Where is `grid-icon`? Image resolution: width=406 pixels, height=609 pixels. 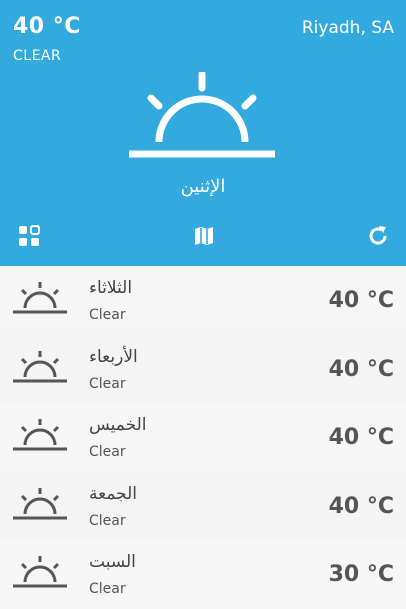 grid-icon is located at coordinates (29, 235).